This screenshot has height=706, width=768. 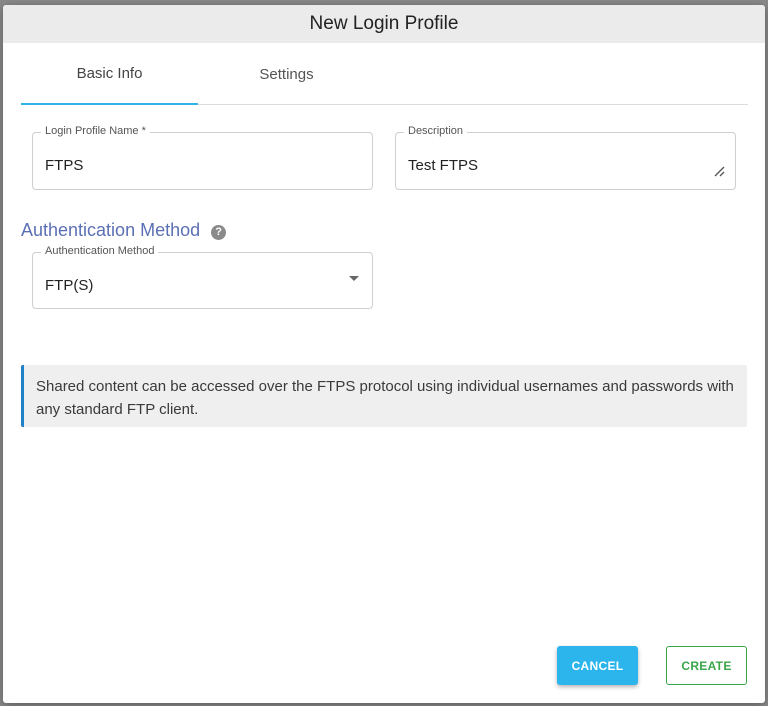 I want to click on tab-bar: Basic Info Settings, so click(x=384, y=74).